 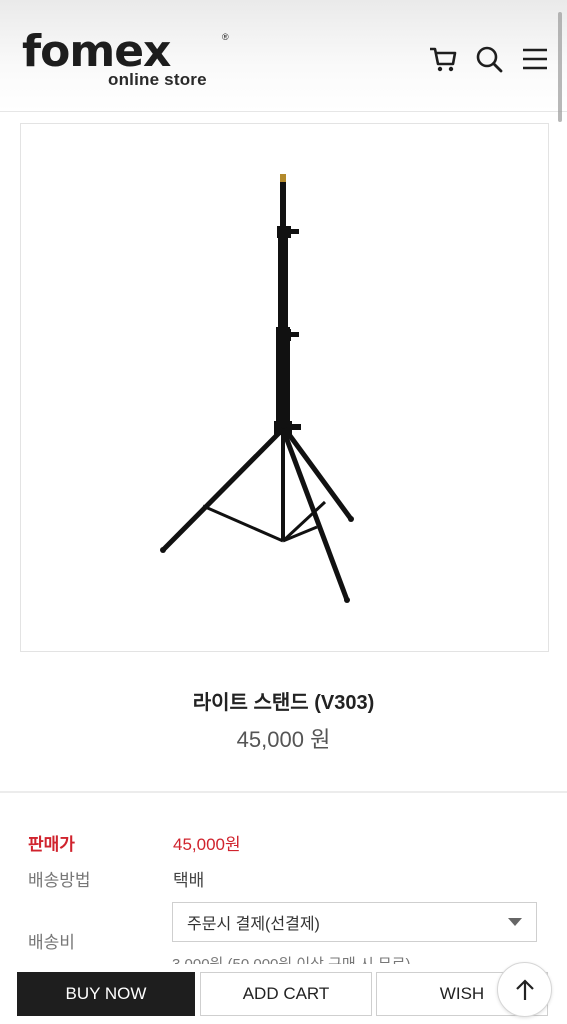 What do you see at coordinates (106, 994) in the screenshot?
I see `buy-now-button: BUY NOW` at bounding box center [106, 994].